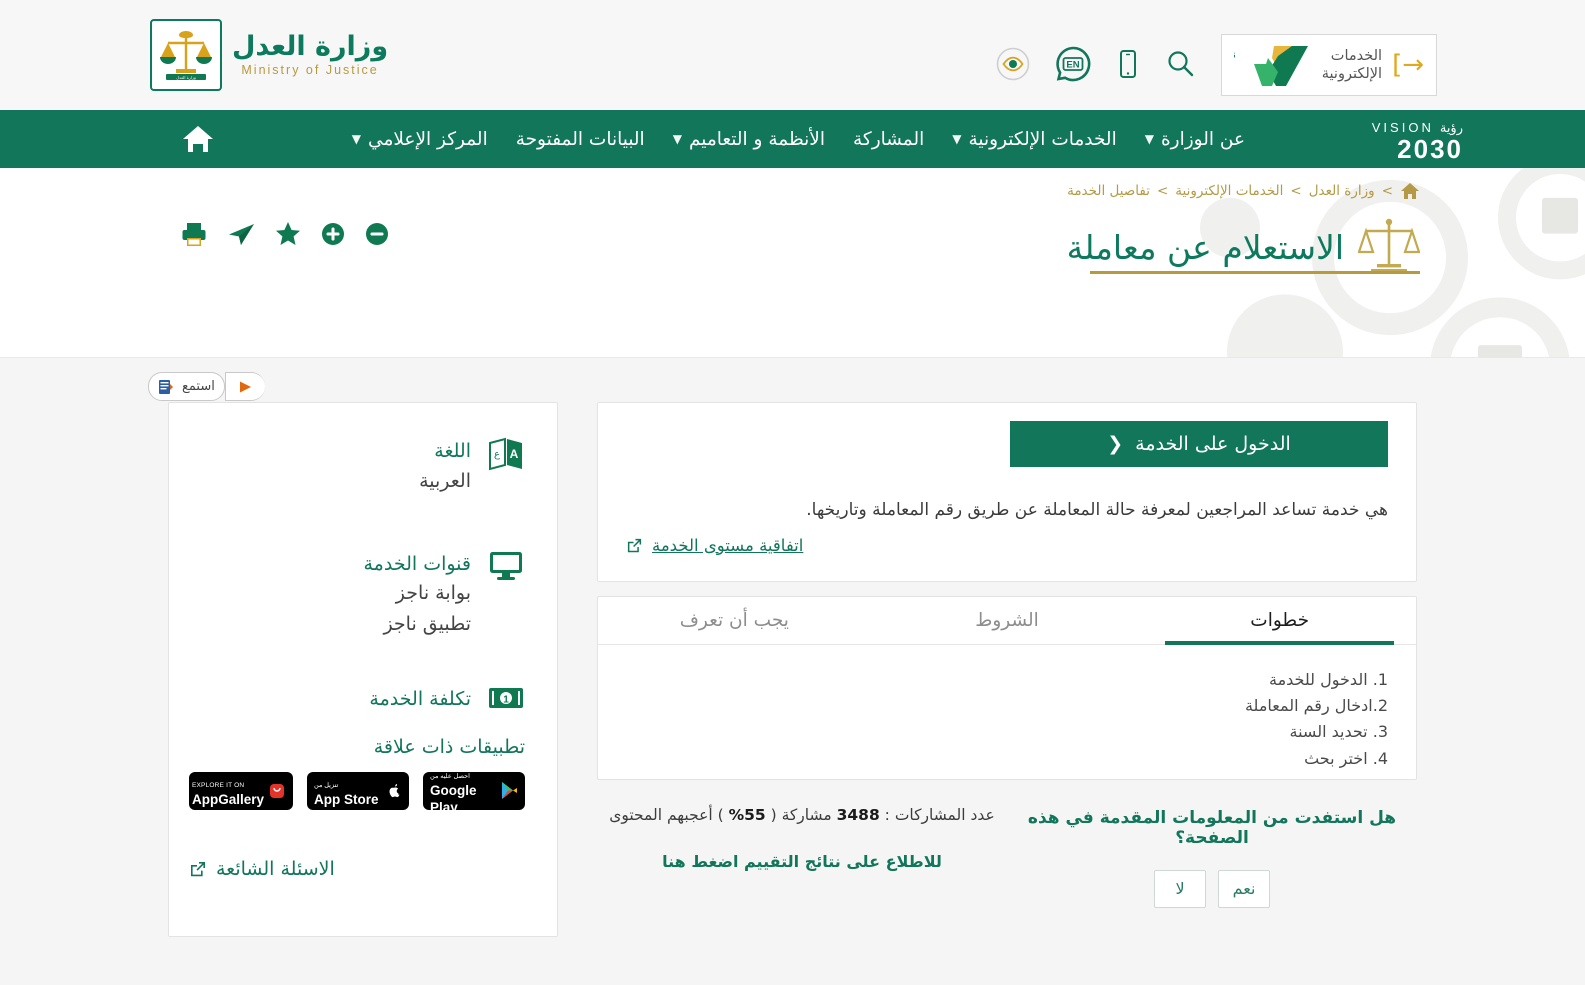  Describe the element at coordinates (310, 70) in the screenshot. I see `ministry-name-en: Ministry of Justice` at that location.